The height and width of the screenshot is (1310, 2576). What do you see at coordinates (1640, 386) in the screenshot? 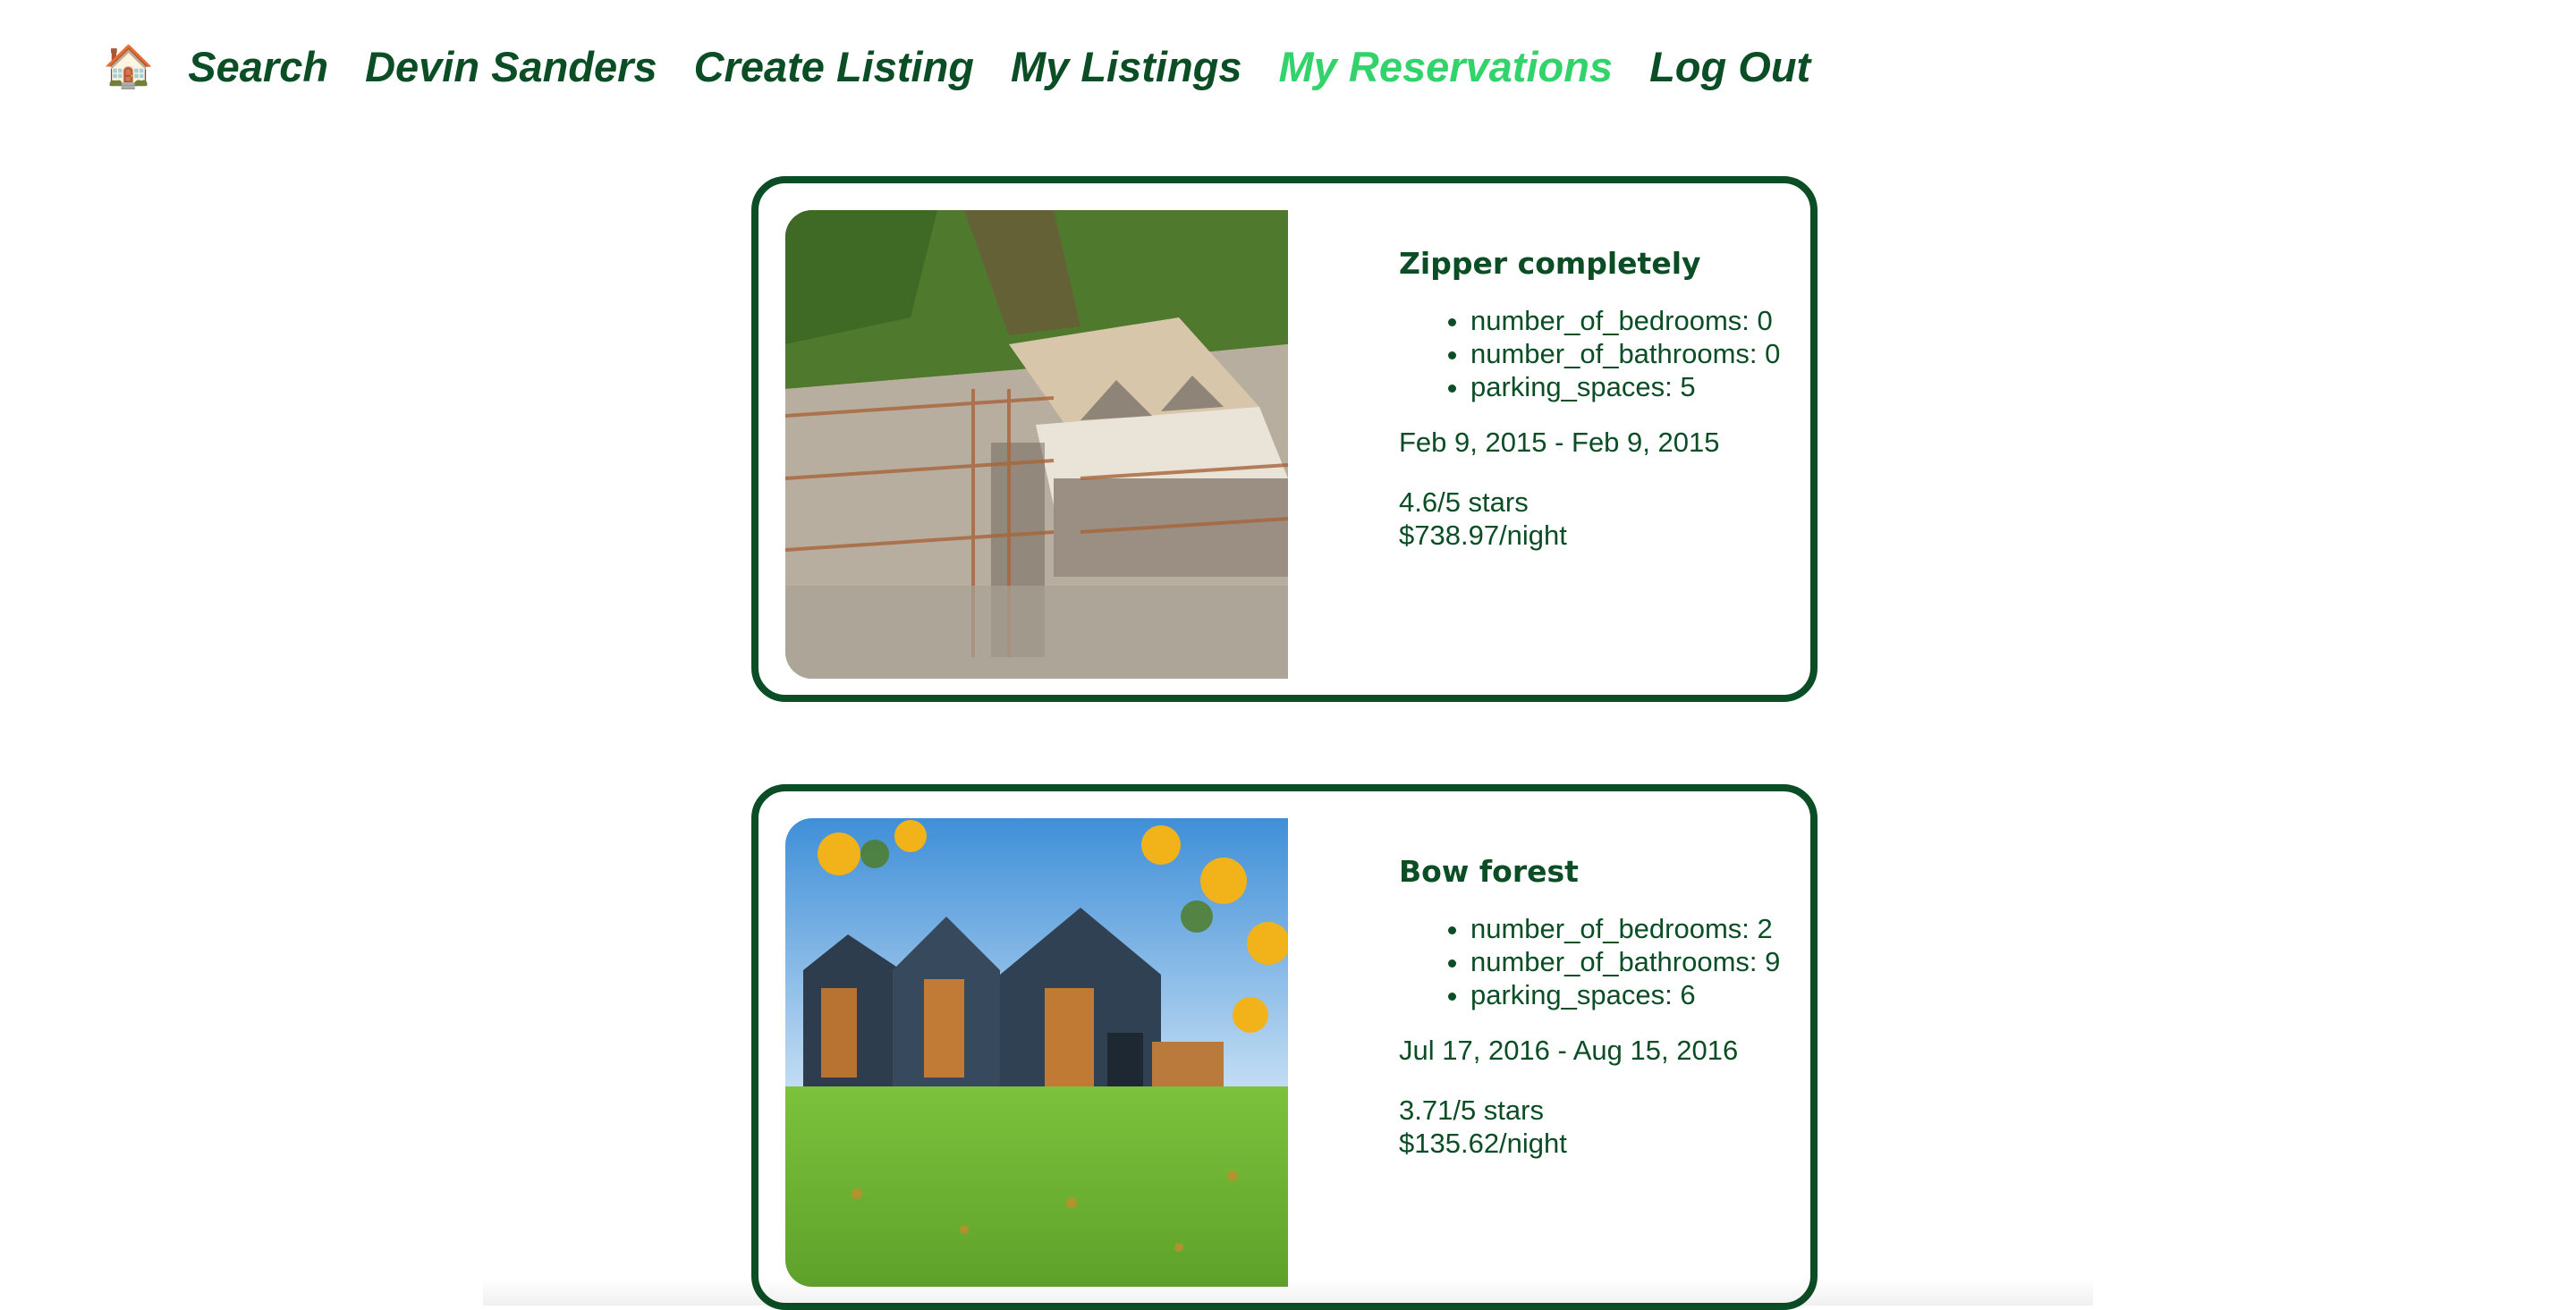
I see `feature-parking: parking_spaces: 5` at bounding box center [1640, 386].